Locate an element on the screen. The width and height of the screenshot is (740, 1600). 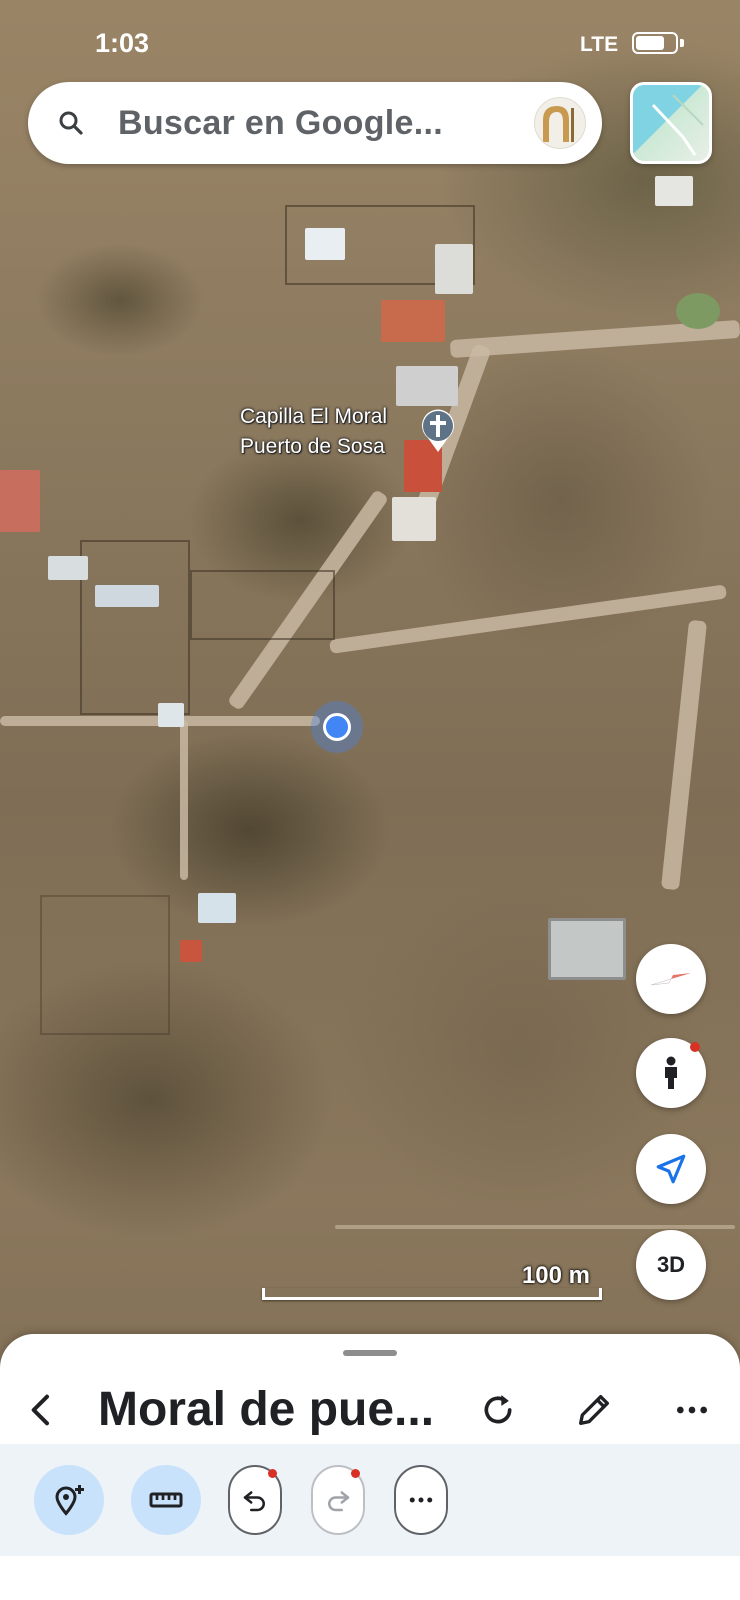
account-avatar is located at coordinates (560, 123).